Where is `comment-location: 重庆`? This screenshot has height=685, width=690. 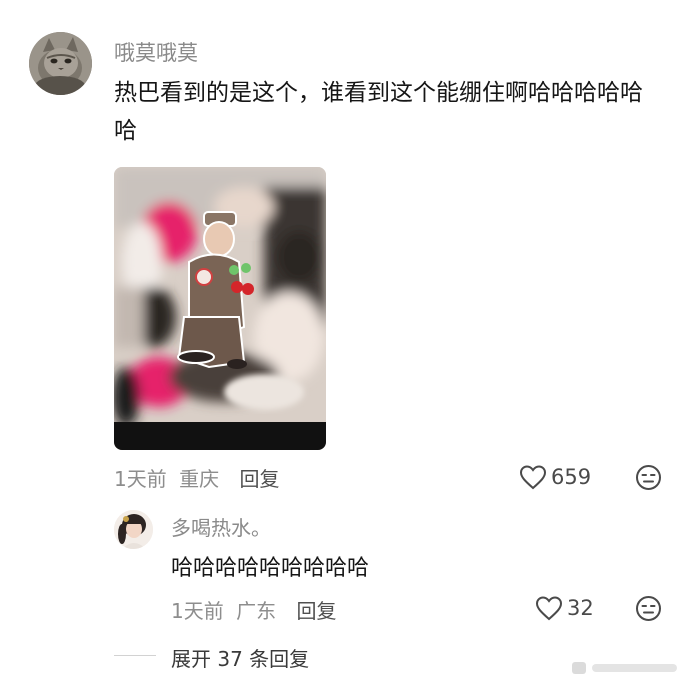
comment-location: 重庆 is located at coordinates (199, 479).